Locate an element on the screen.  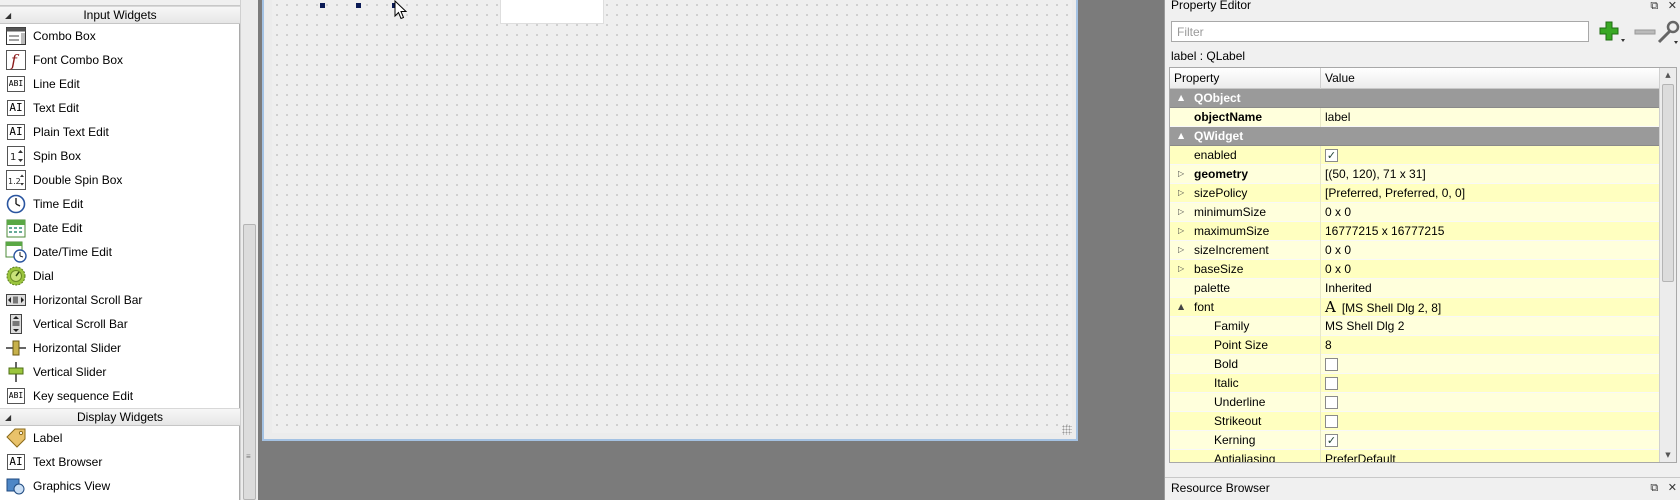
property-row-font: ▲ font A [MS Shell Dlg 2, 8] is located at coordinates (1415, 307).